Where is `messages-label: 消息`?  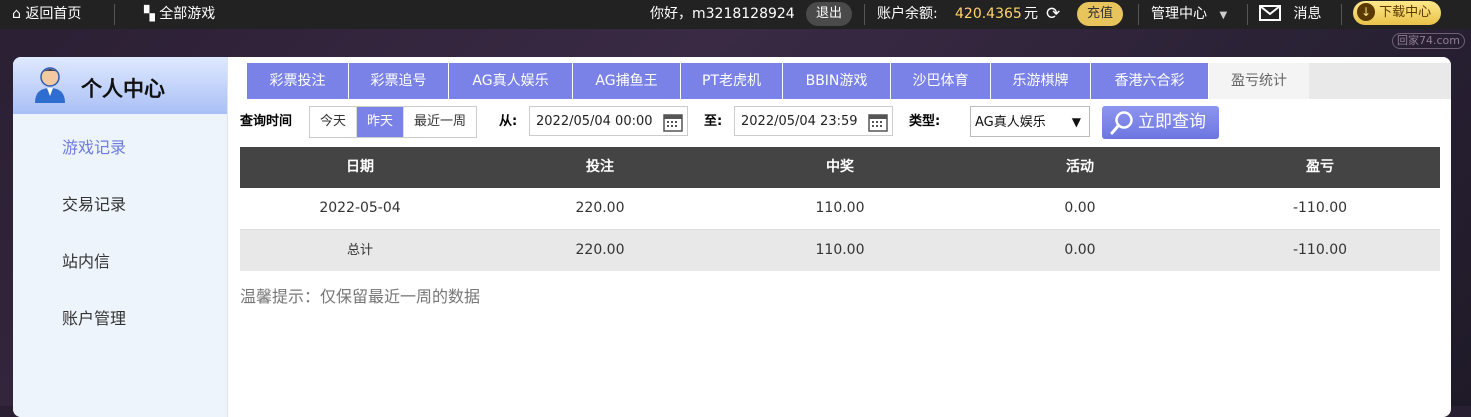 messages-label: 消息 is located at coordinates (1307, 14).